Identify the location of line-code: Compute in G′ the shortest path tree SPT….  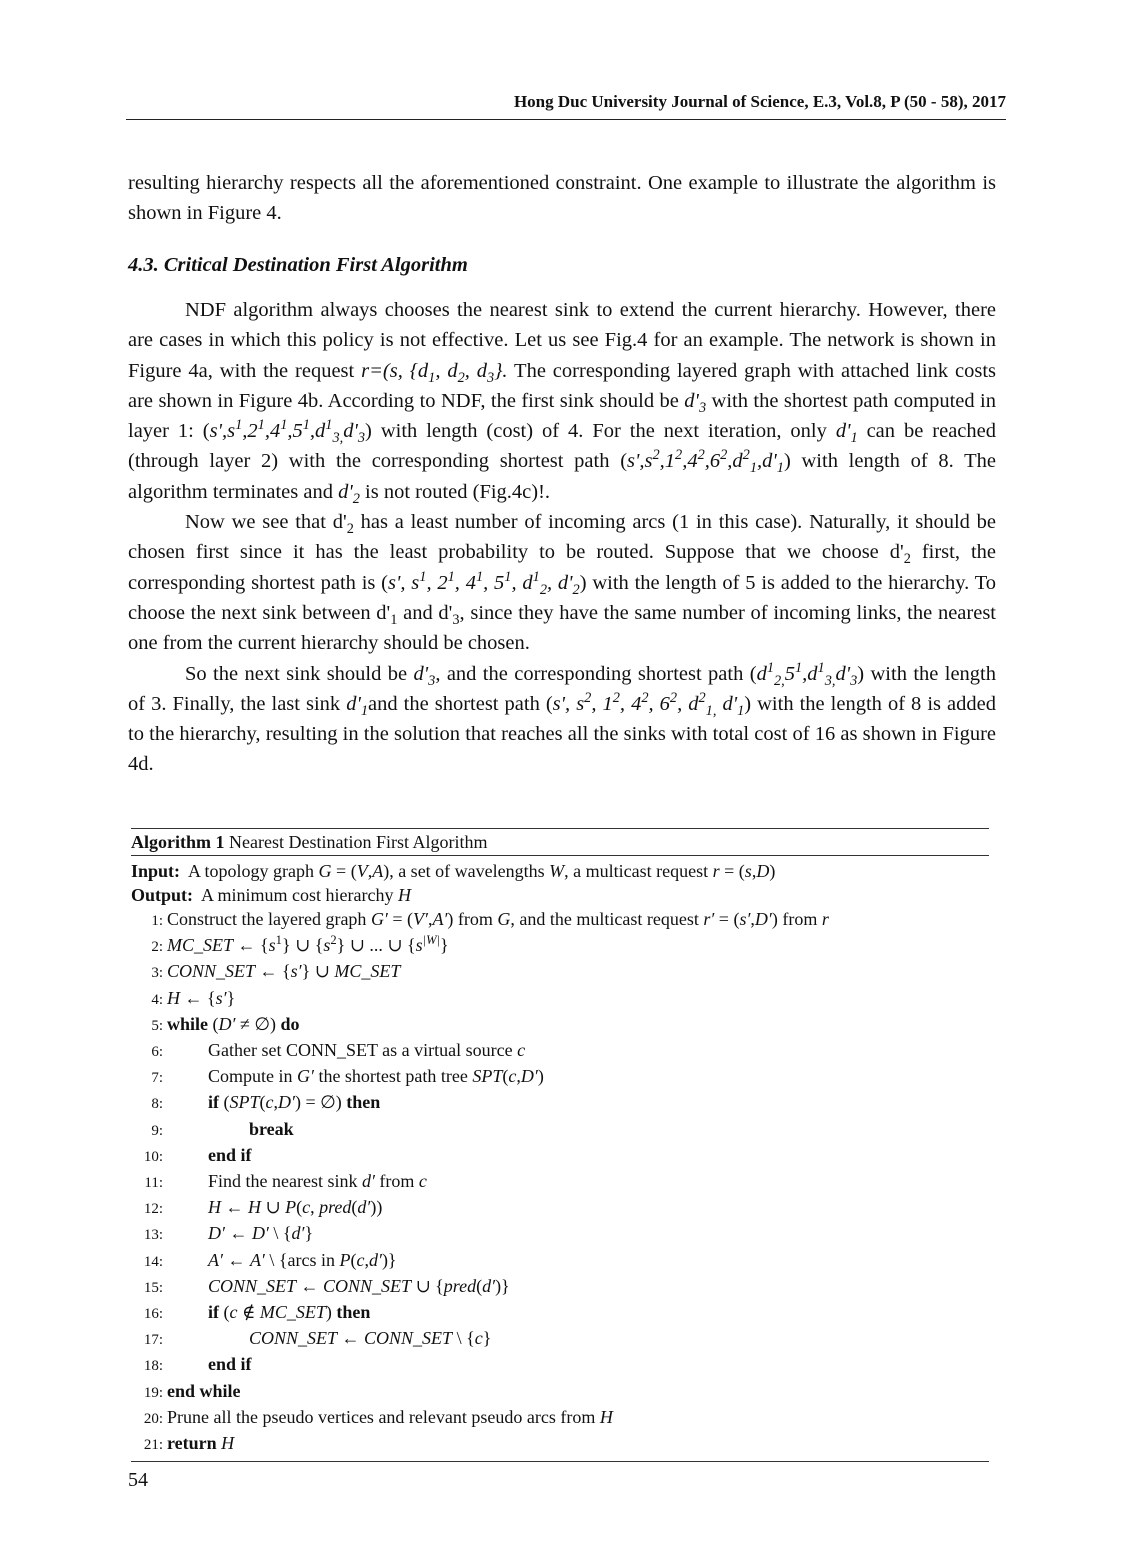
(376, 1076).